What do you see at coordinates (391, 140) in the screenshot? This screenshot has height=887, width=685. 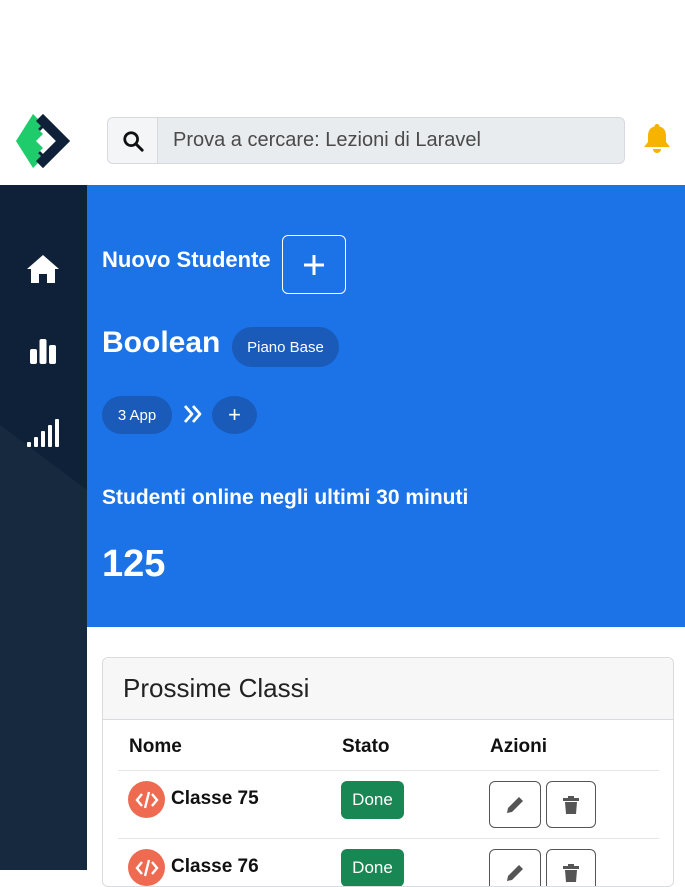 I see `search-input` at bounding box center [391, 140].